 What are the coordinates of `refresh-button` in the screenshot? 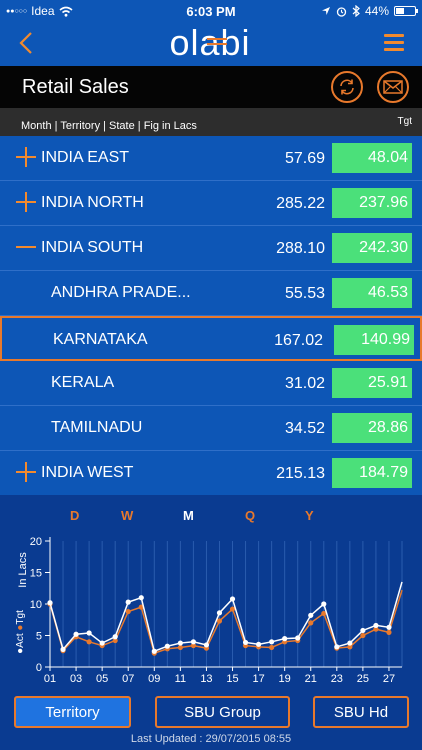 It's located at (347, 87).